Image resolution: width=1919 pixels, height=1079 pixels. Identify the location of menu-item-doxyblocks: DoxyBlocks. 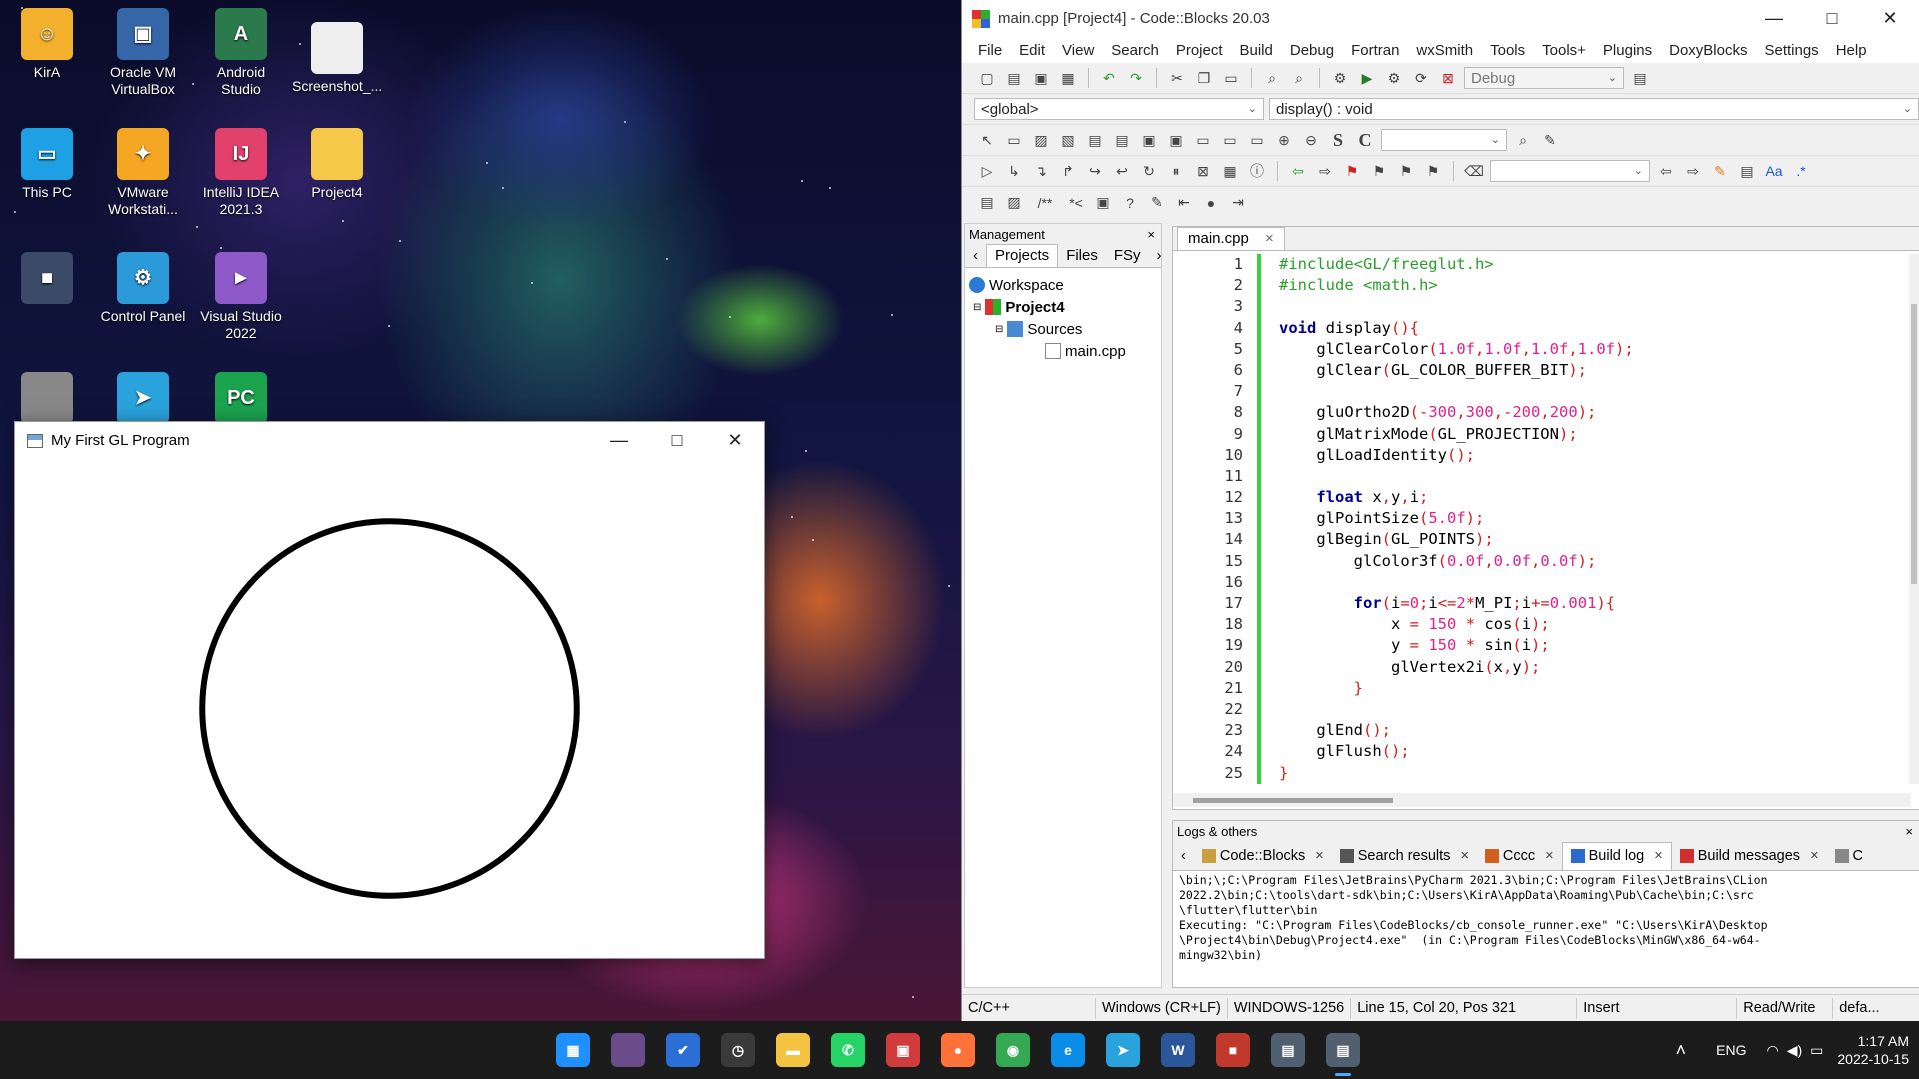
(1708, 50).